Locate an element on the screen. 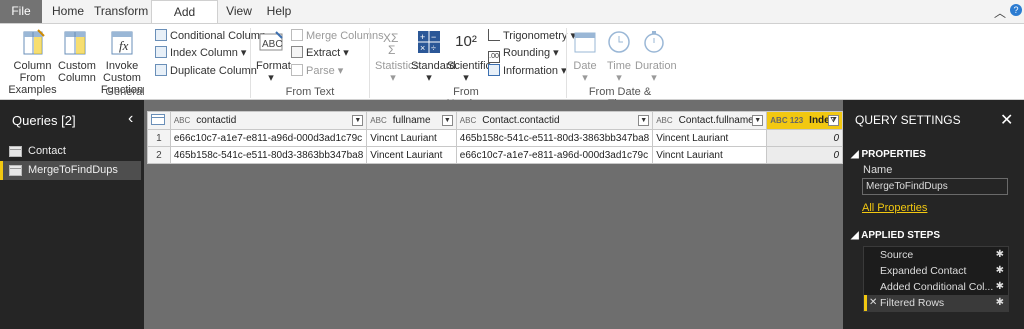 The height and width of the screenshot is (329, 1024). column-from-examples-icon is located at coordinates (34, 42).